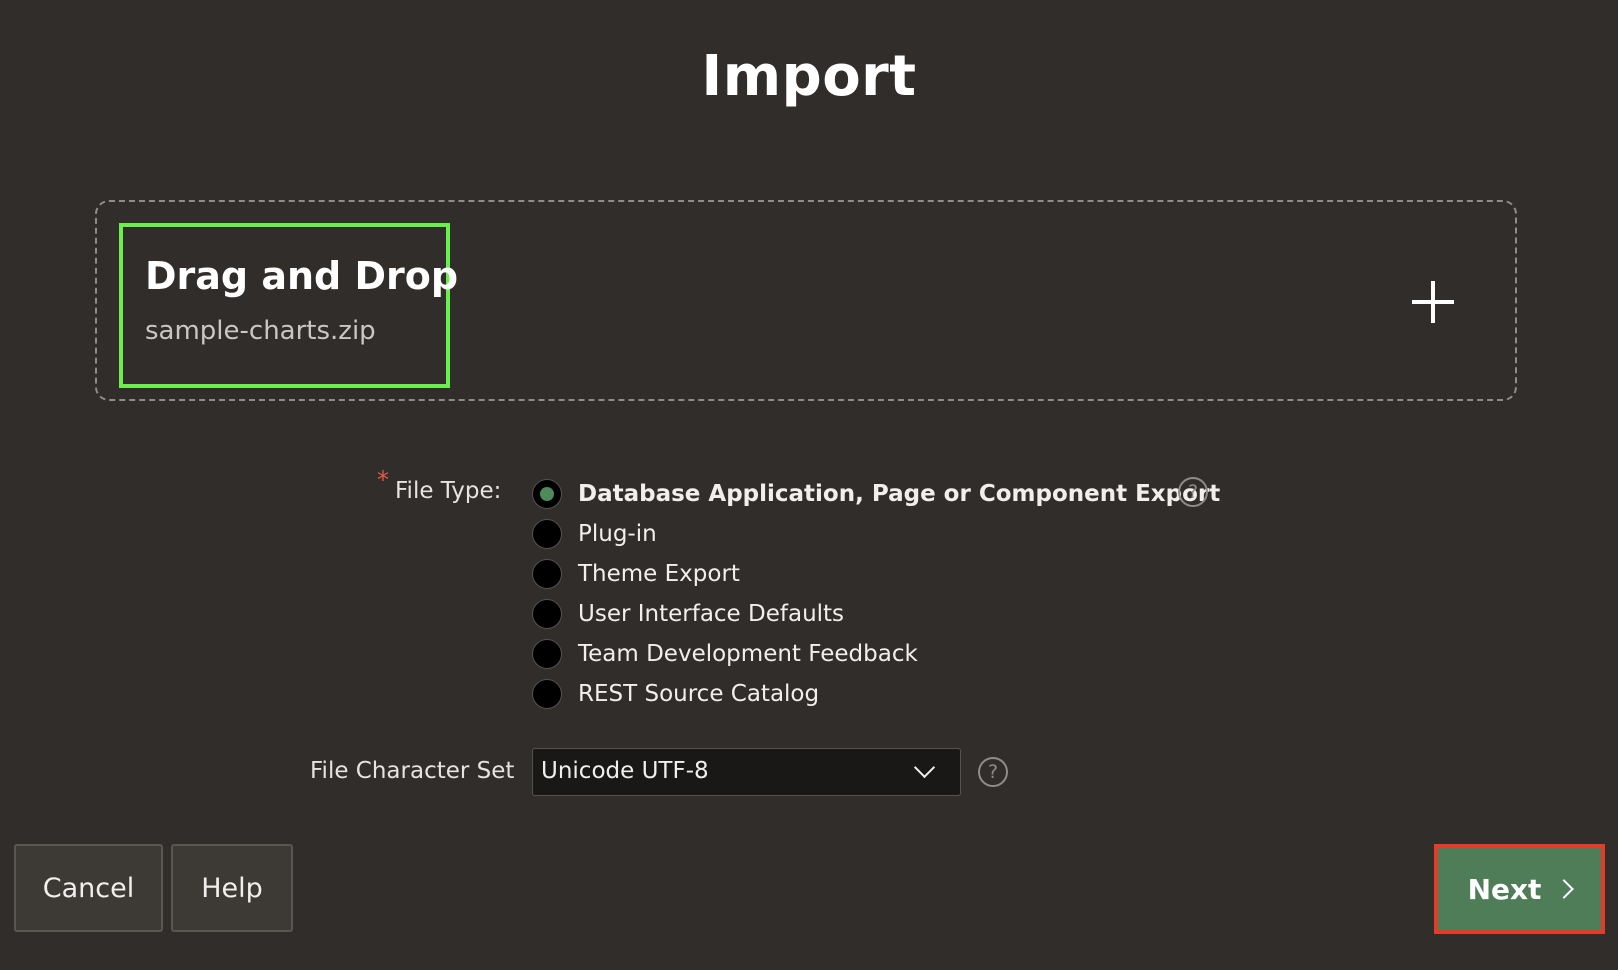 Image resolution: width=1618 pixels, height=970 pixels. I want to click on radio-option-team-development-feedback: Team Development Feedback, so click(876, 654).